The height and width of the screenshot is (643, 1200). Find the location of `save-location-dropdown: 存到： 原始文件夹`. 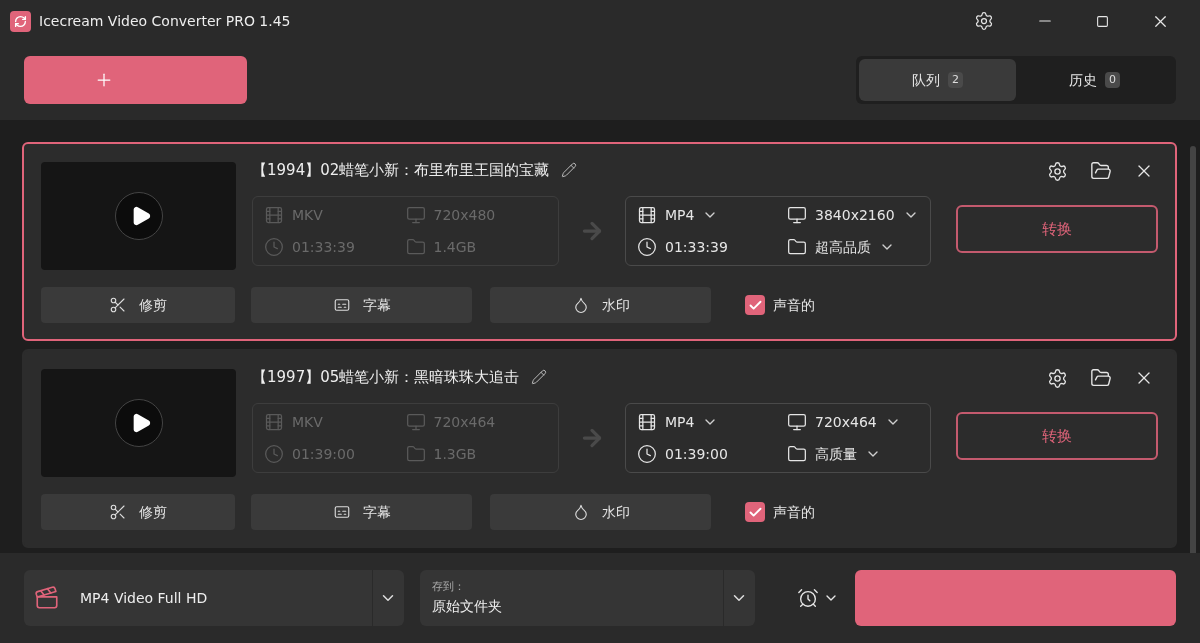

save-location-dropdown: 存到： 原始文件夹 is located at coordinates (587, 598).